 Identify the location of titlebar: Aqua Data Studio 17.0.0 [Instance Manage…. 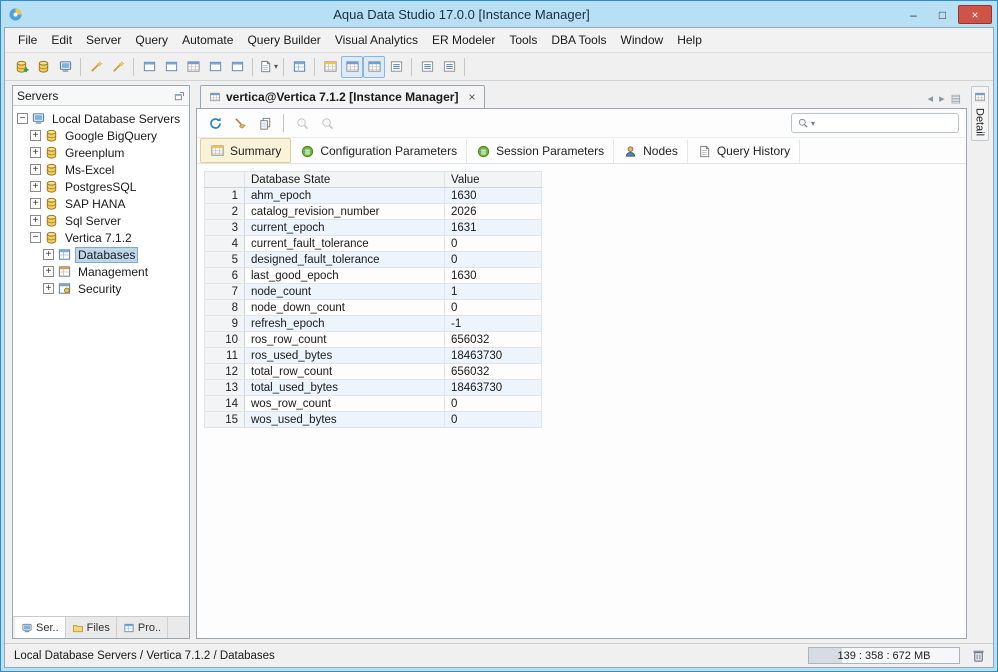
(499, 14).